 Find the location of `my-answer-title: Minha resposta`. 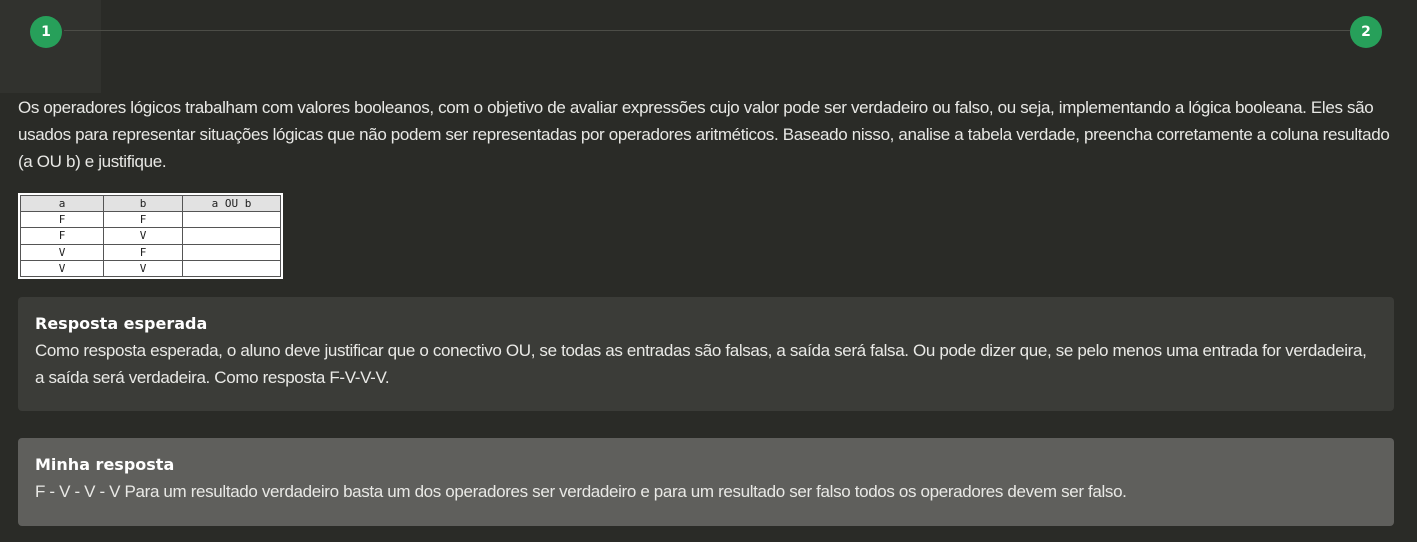

my-answer-title: Minha resposta is located at coordinates (105, 464).